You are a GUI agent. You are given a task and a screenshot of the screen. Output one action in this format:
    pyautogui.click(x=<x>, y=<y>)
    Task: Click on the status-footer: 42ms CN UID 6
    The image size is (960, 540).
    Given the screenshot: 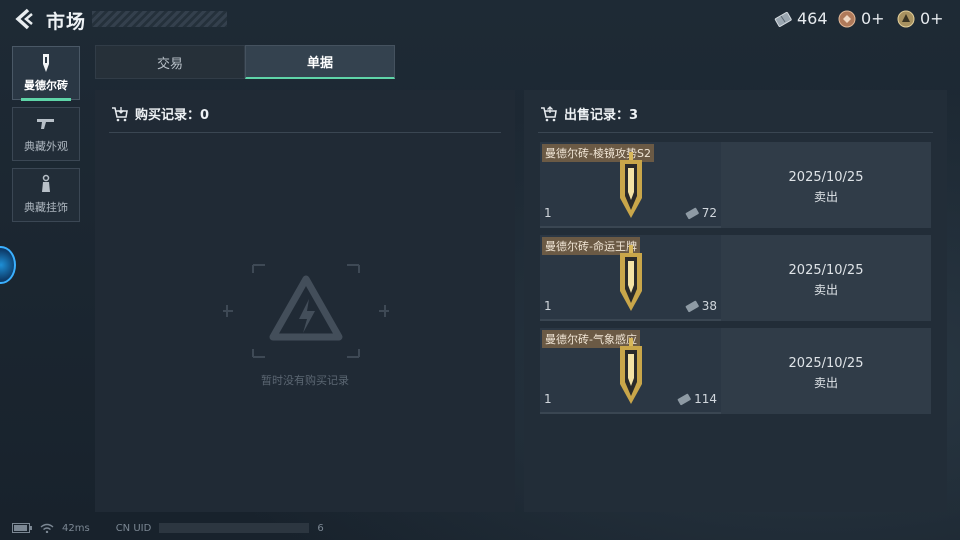 What is the action you would take?
    pyautogui.click(x=168, y=528)
    